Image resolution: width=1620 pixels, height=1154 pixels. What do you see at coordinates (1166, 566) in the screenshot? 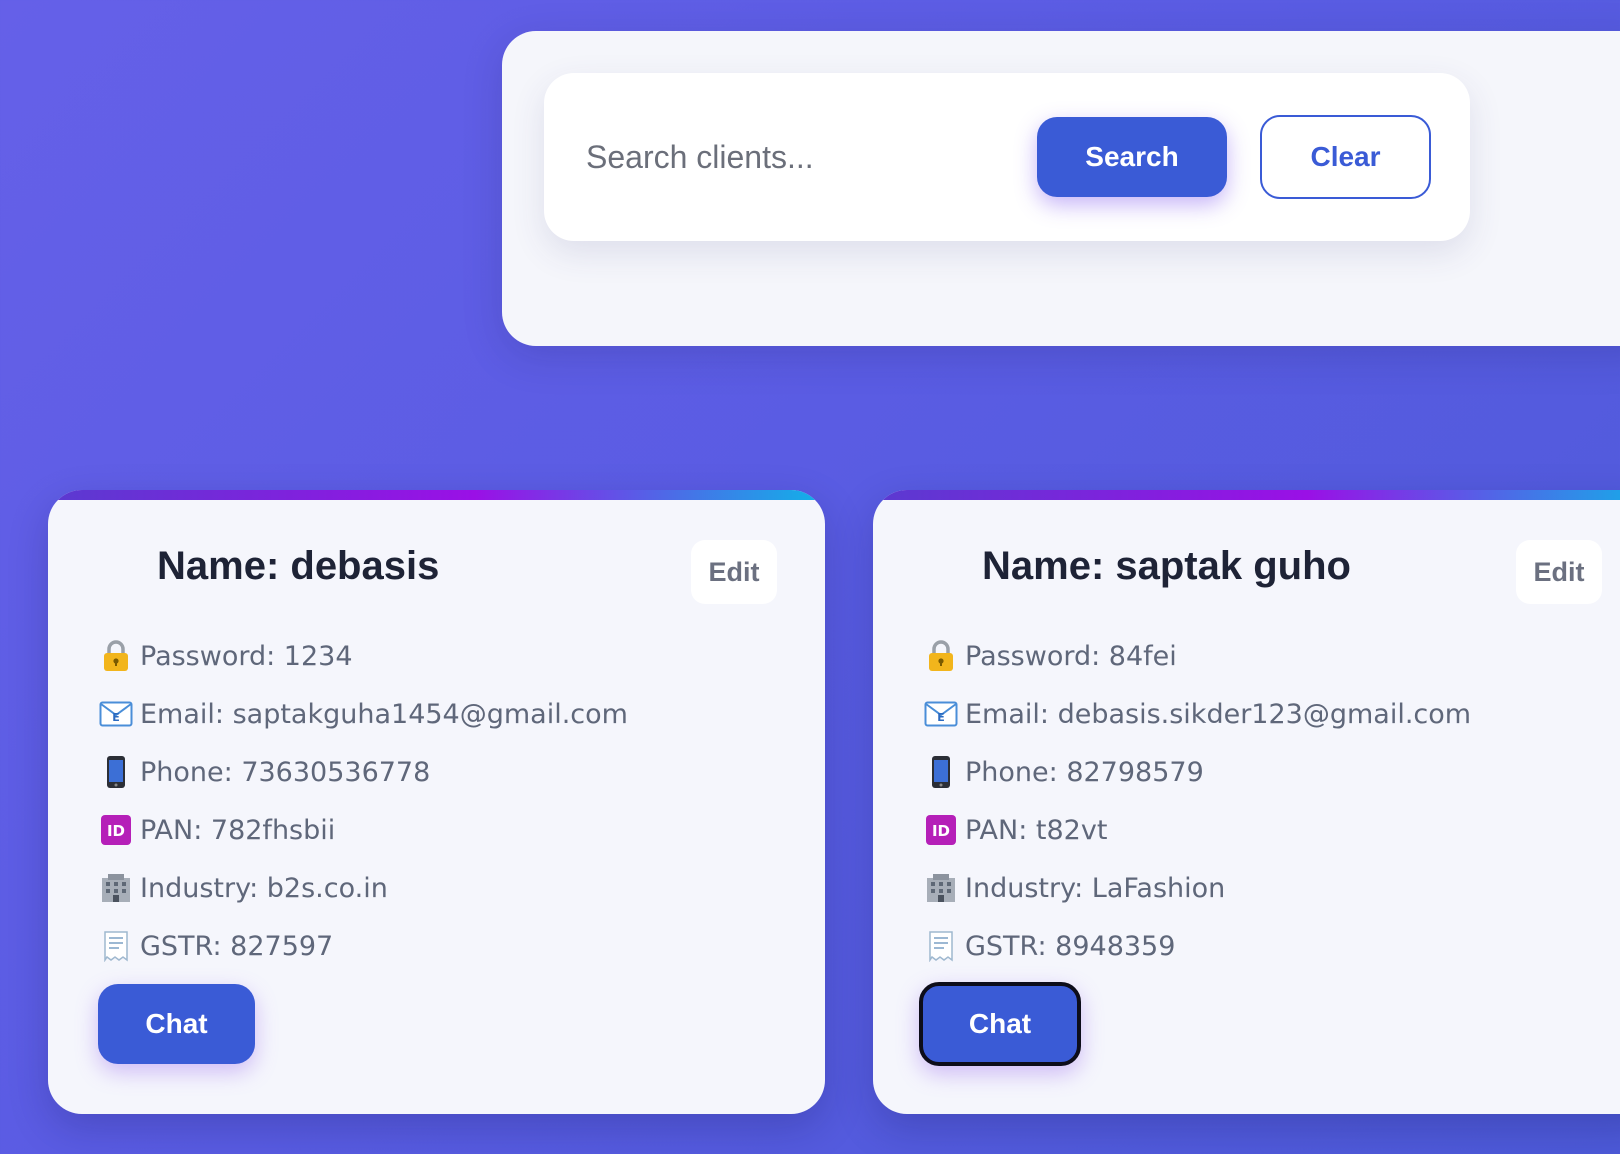
I see `client-name: Name: saptak guho` at bounding box center [1166, 566].